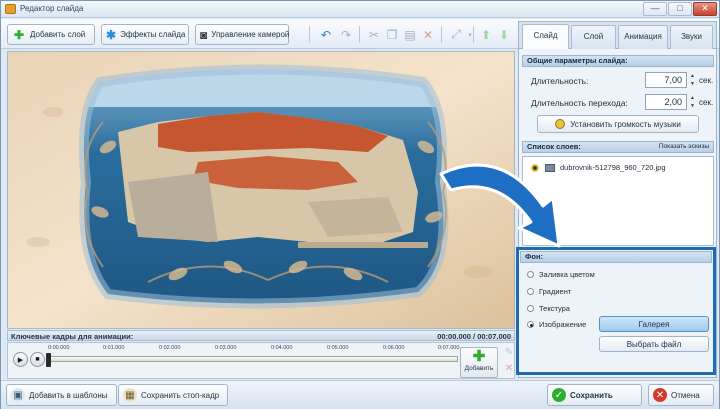 The image size is (720, 409). What do you see at coordinates (326, 34) in the screenshot?
I see `undo-icon: ↶` at bounding box center [326, 34].